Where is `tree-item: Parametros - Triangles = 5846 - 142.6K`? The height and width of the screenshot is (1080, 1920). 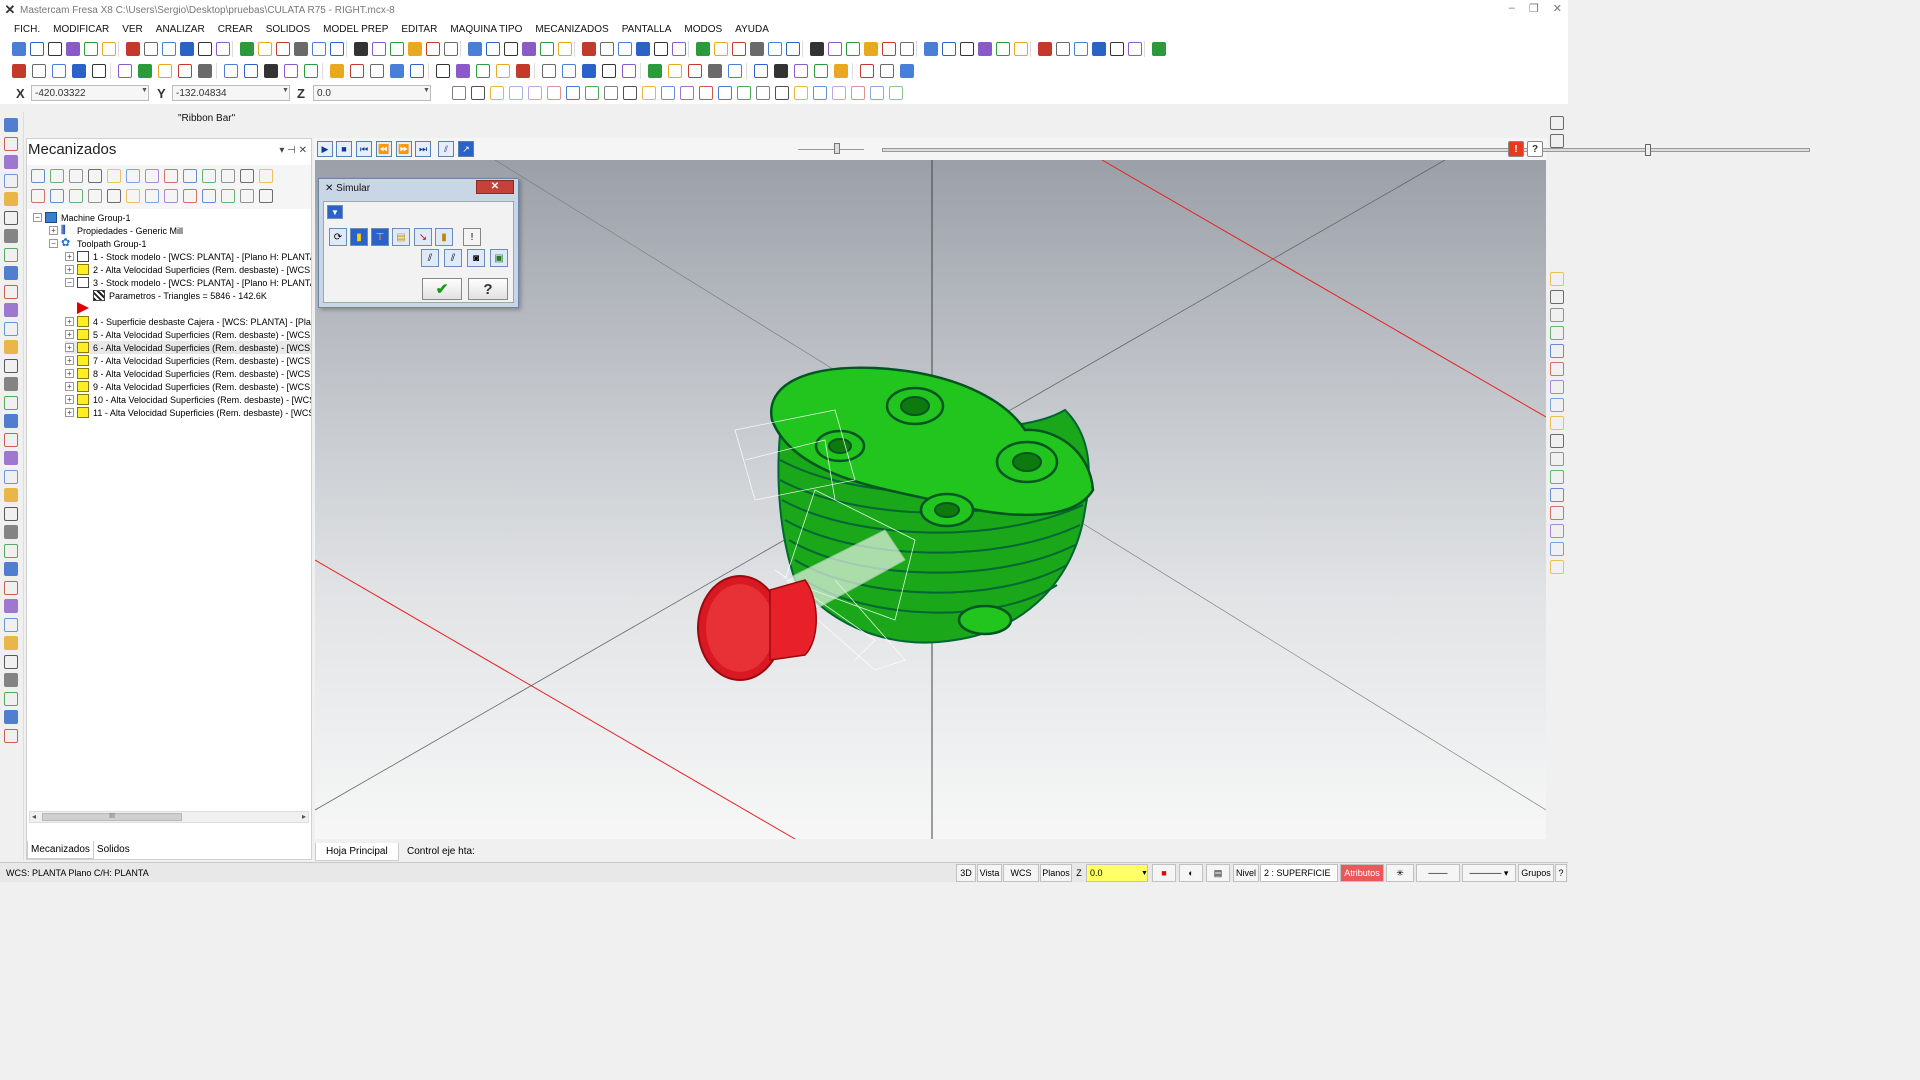
tree-item: Parametros - Triangles = 5846 - 142.6K is located at coordinates (174, 295).